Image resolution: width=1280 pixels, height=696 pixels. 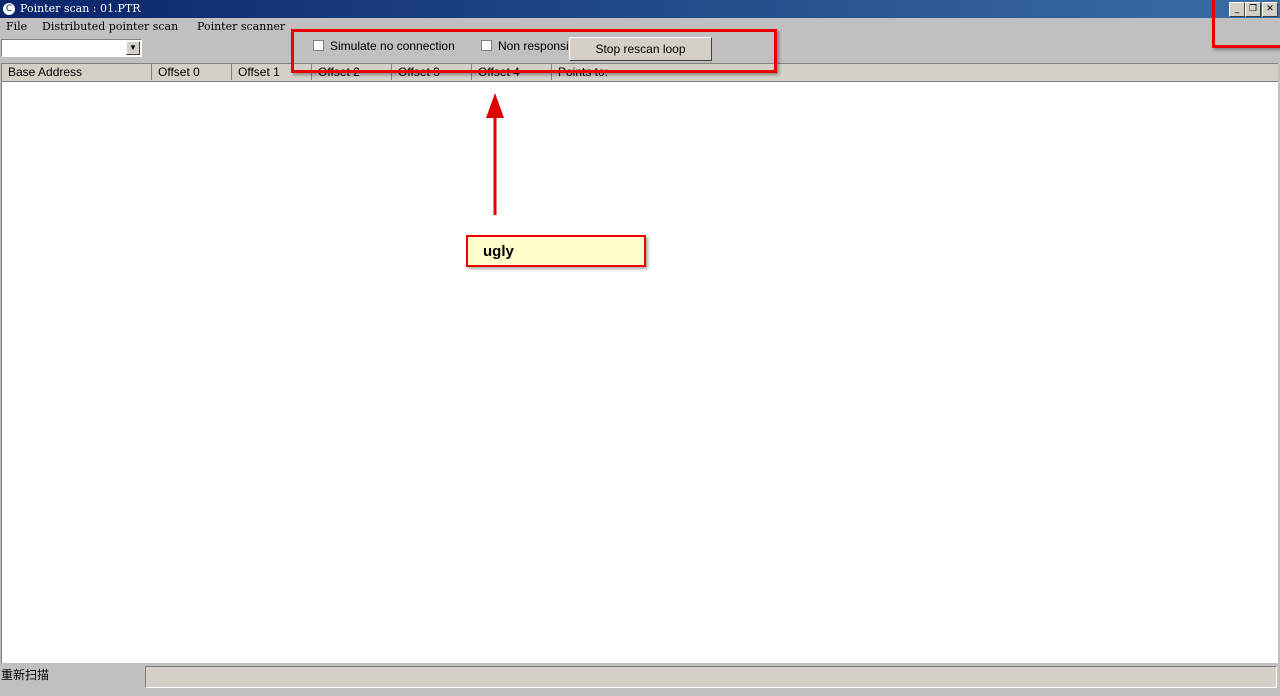 What do you see at coordinates (640, 9) in the screenshot?
I see `title-bar: C Pointer scan : 01.PTR _ ❐ ✕` at bounding box center [640, 9].